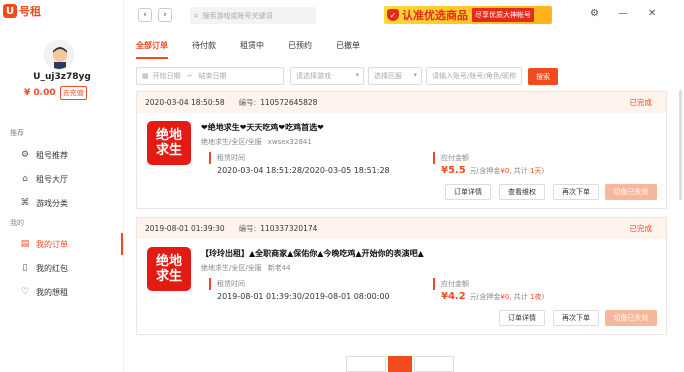 The height and width of the screenshot is (372, 684). I want to click on duration: 1夜, so click(536, 297).